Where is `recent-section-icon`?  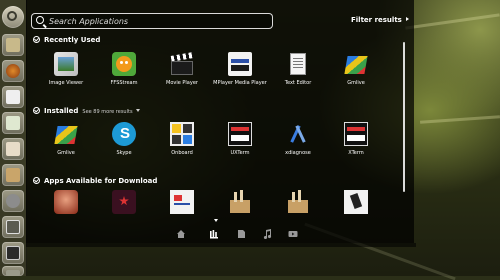
recent-section-icon is located at coordinates (36, 39).